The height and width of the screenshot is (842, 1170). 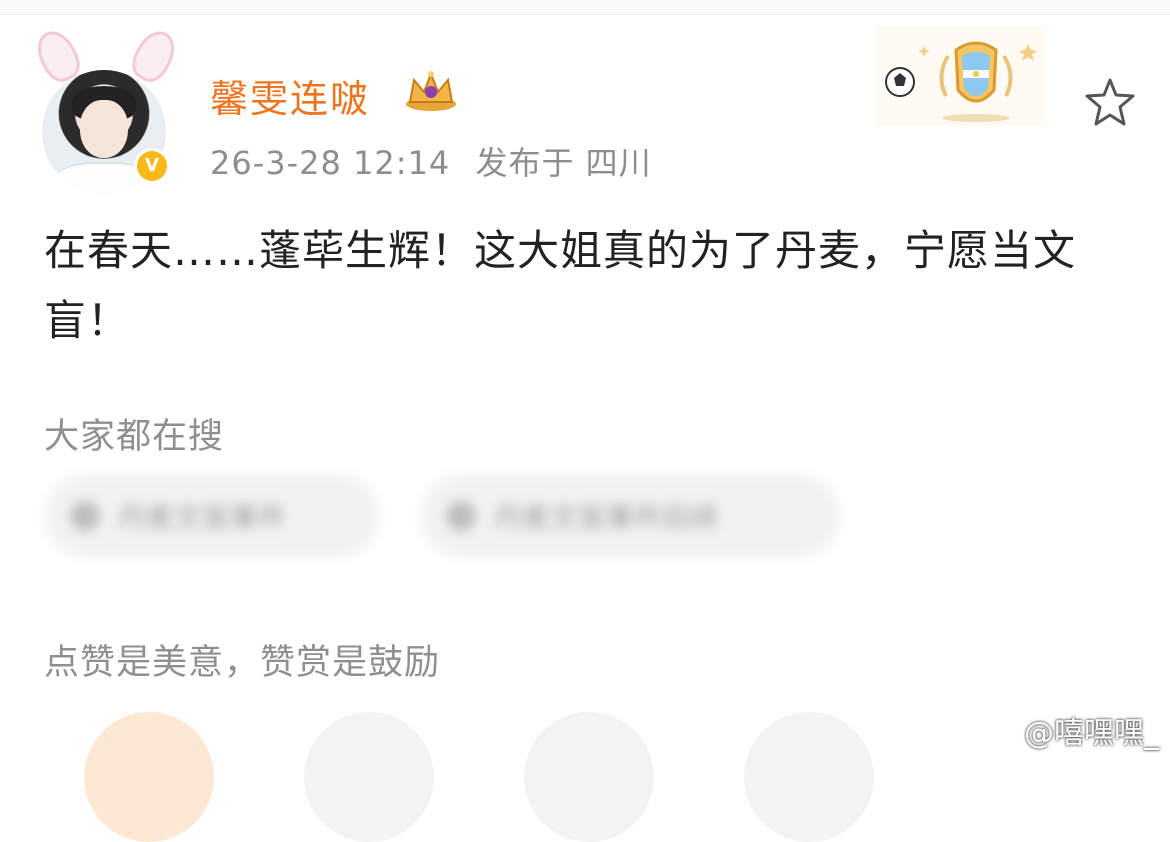 I want to click on search-chip-label: 丹麦文盲事件后续, so click(x=606, y=517).